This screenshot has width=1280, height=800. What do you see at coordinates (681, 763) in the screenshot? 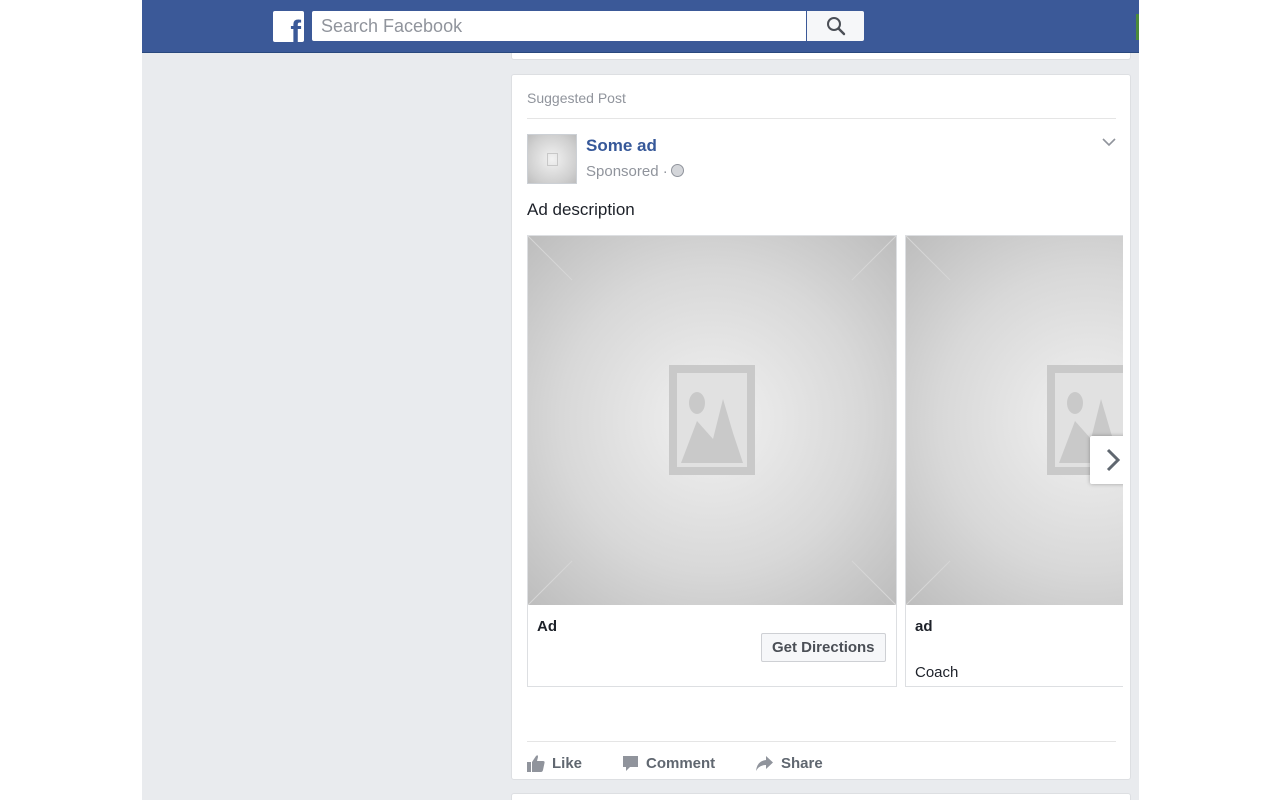
I see `comment-label: Comment` at bounding box center [681, 763].